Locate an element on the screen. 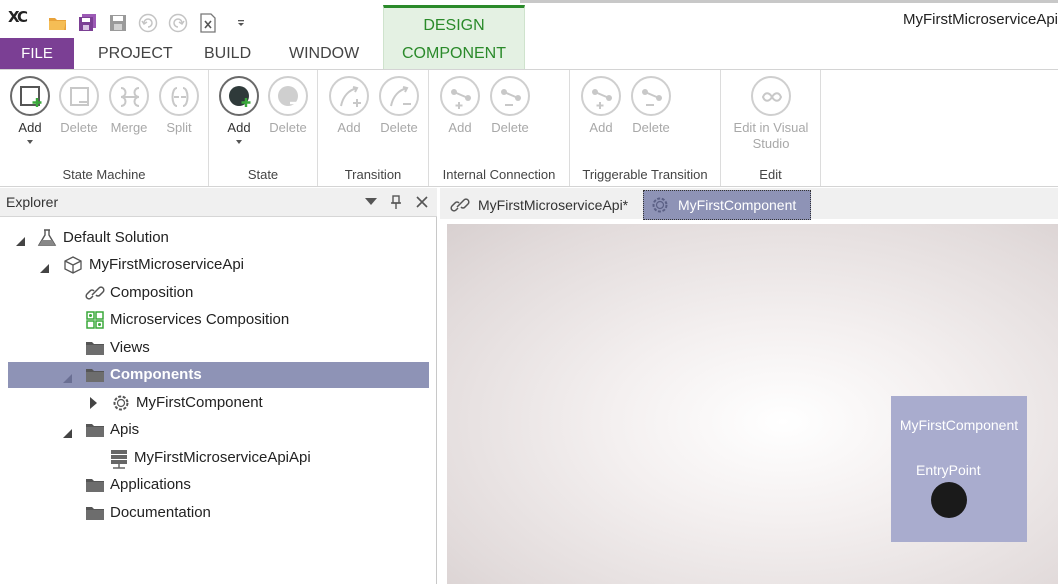 The image size is (1058, 584). entry-point-label: EntryPoint is located at coordinates (948, 470).